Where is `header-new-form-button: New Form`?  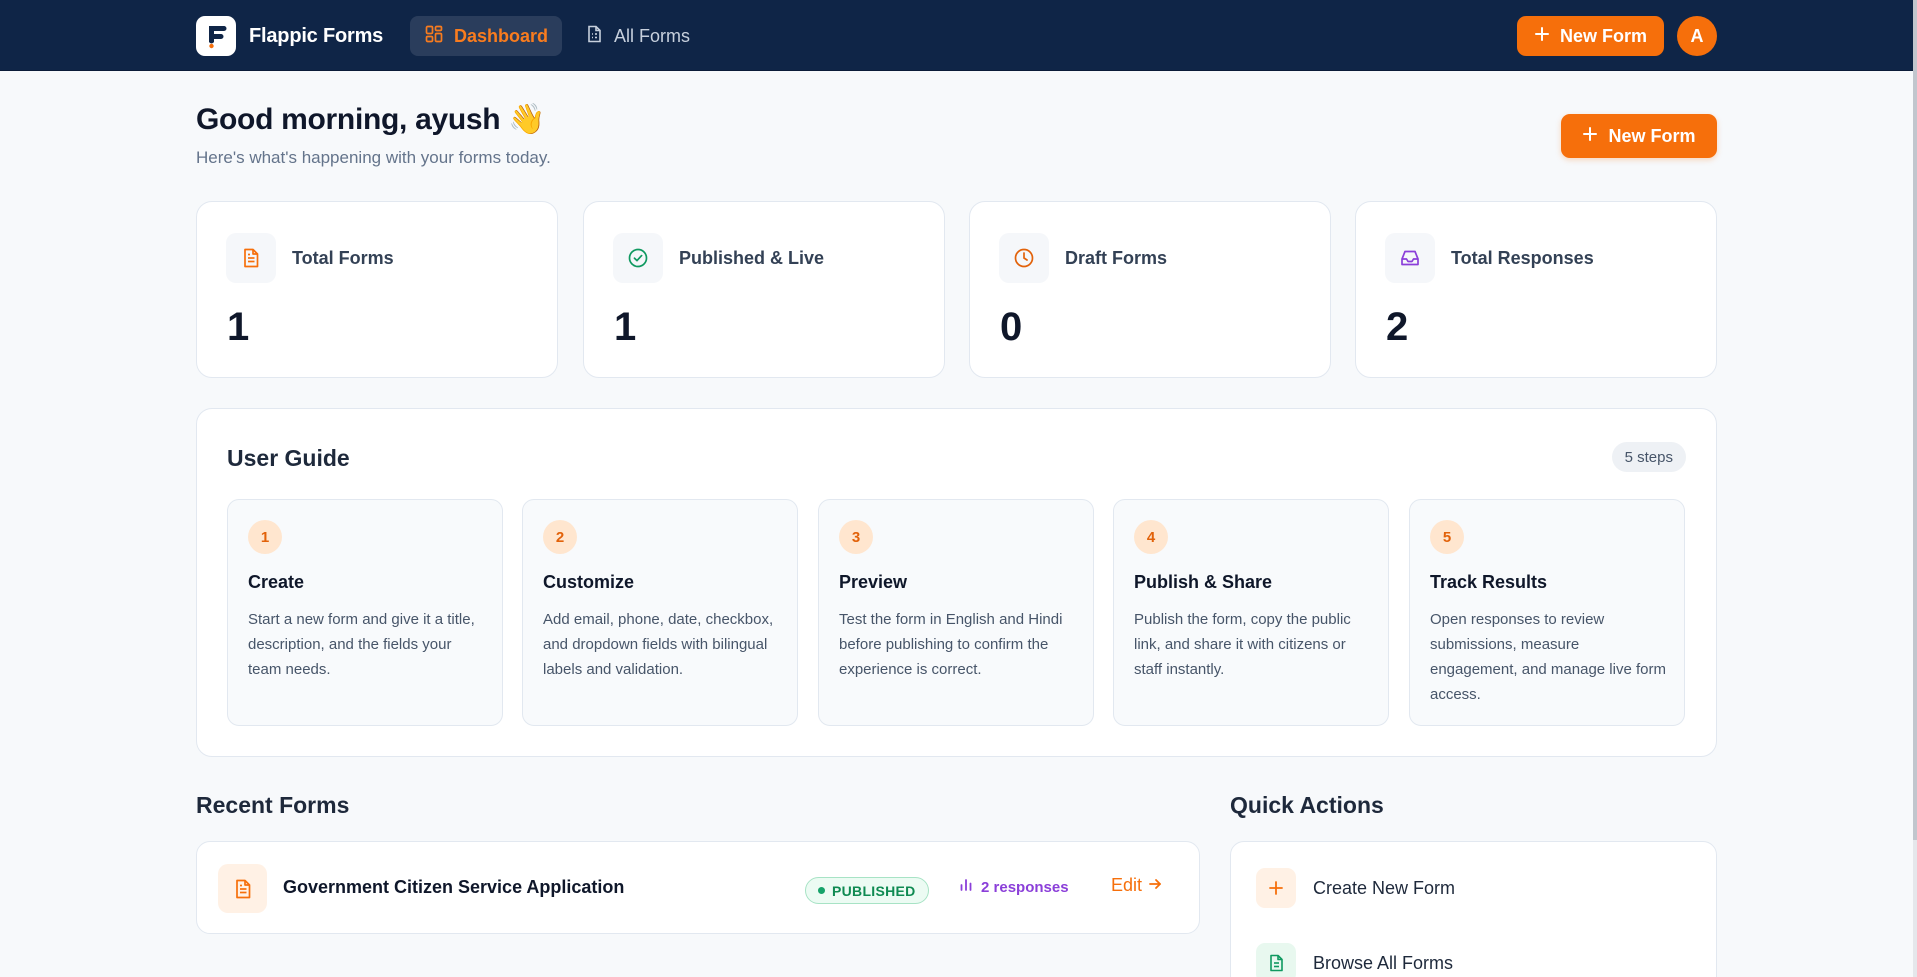 header-new-form-button: New Form is located at coordinates (1639, 136).